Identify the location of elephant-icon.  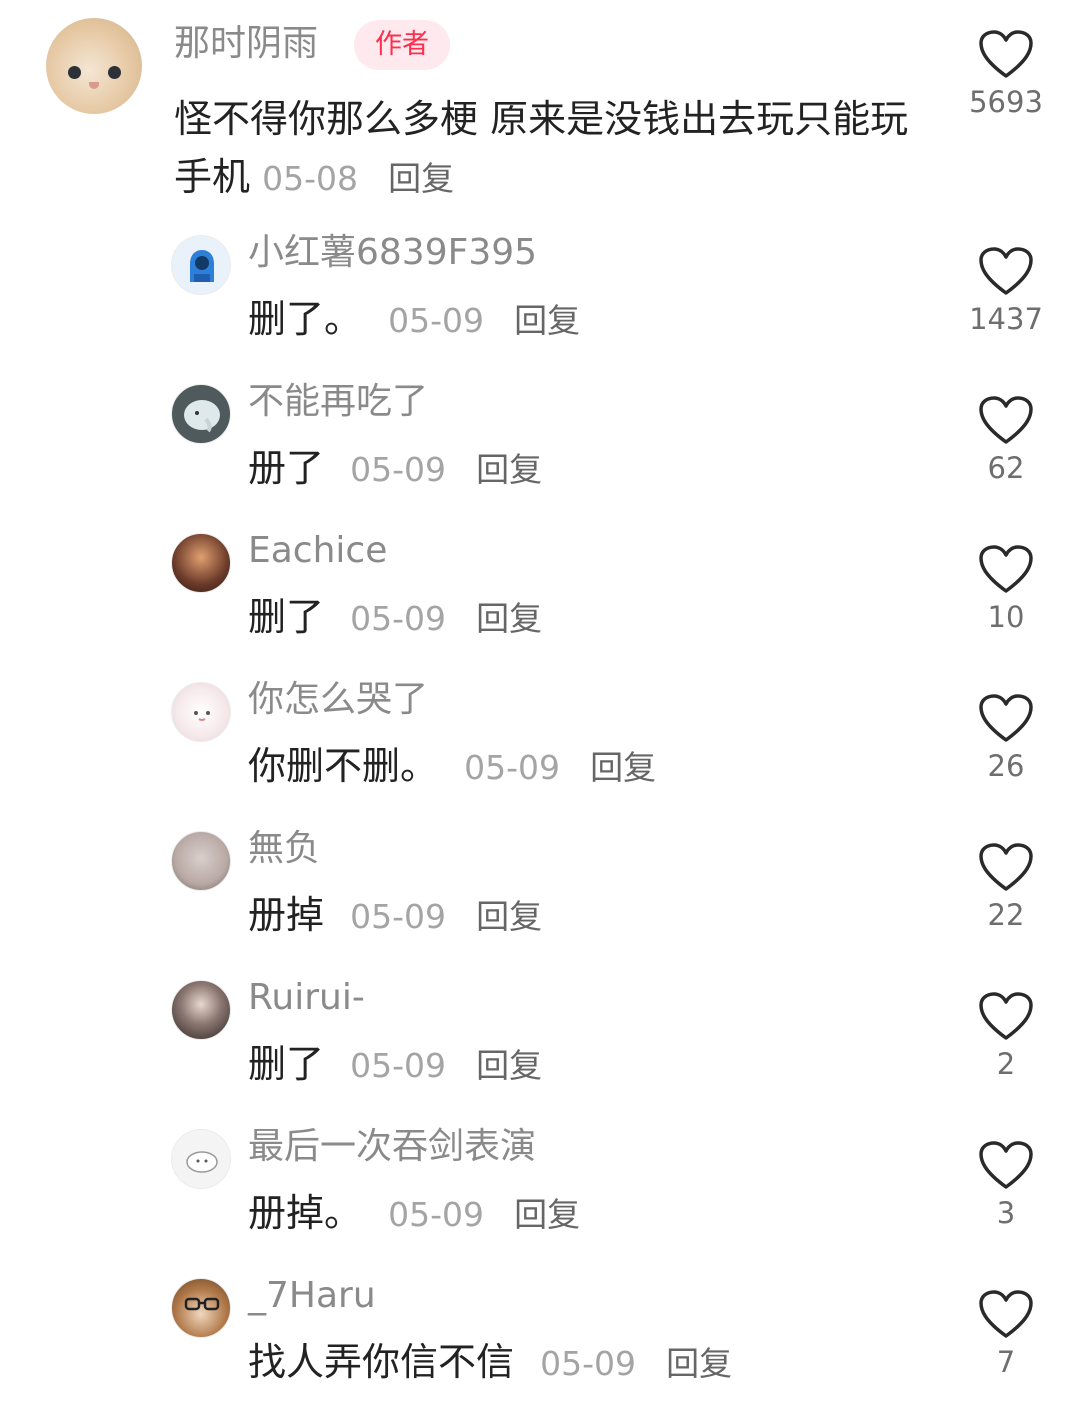
(202, 416).